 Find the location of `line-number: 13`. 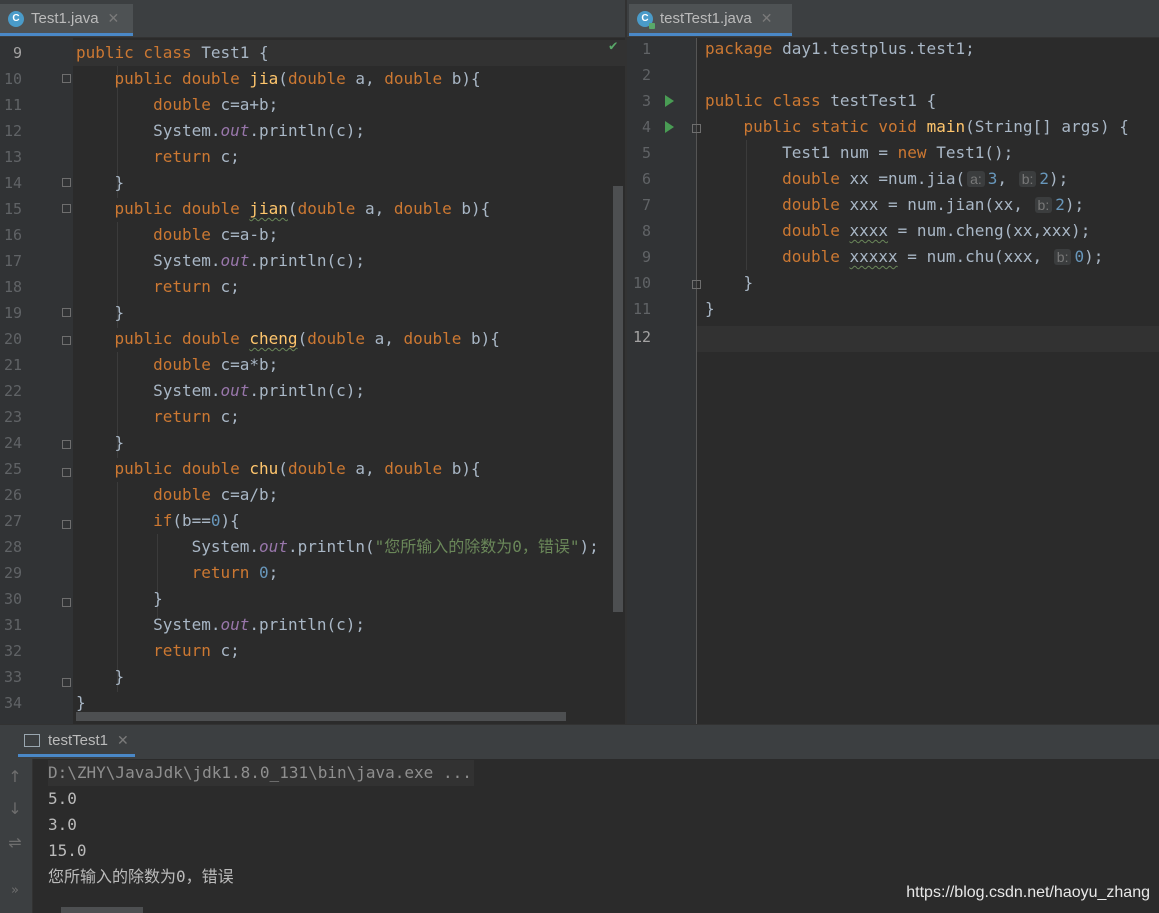

line-number: 13 is located at coordinates (12, 157).